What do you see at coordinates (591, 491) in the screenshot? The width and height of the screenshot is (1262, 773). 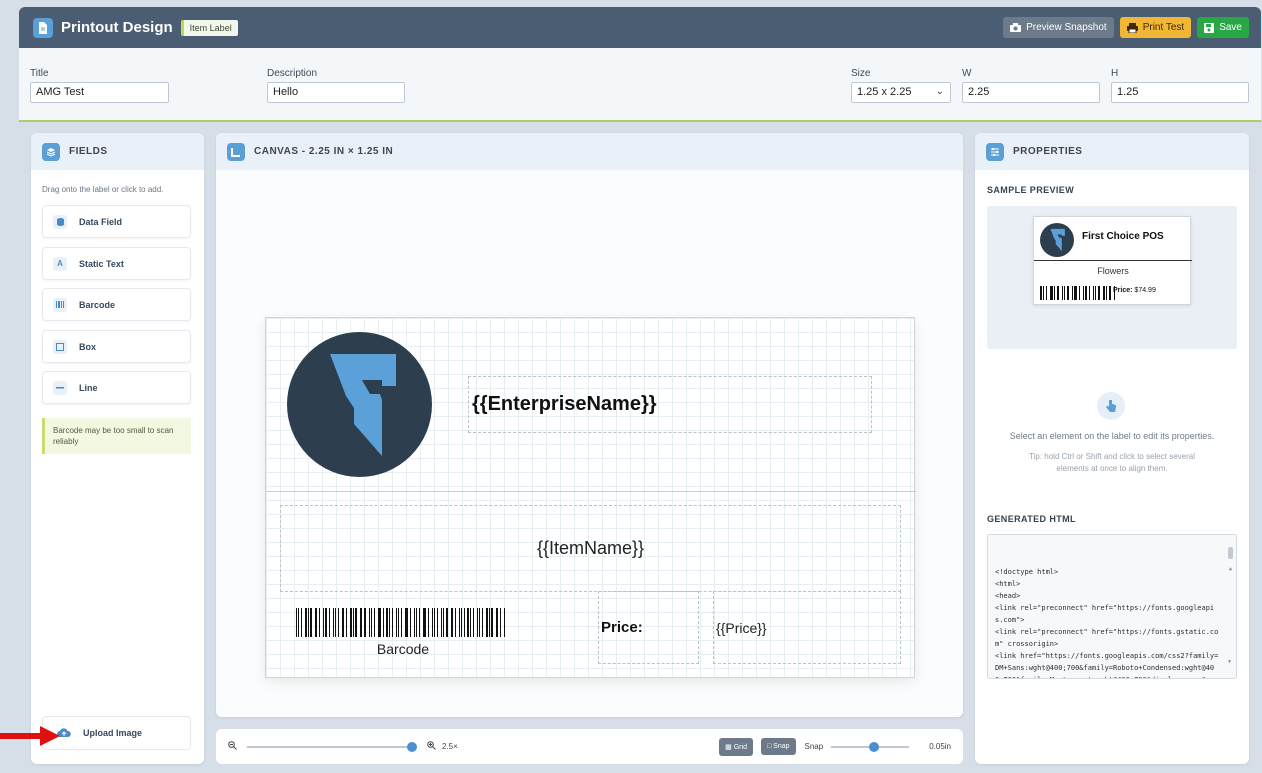 I see `divider-line` at bounding box center [591, 491].